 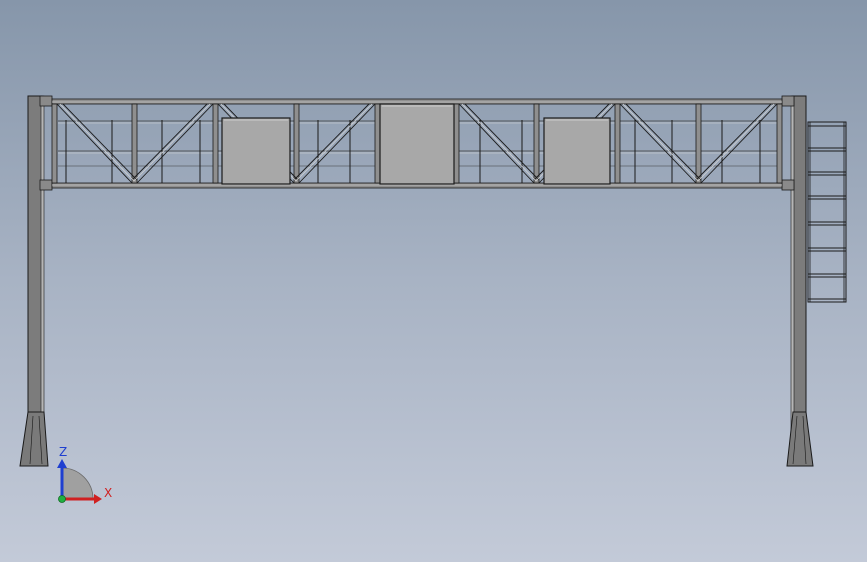 What do you see at coordinates (417, 144) in the screenshot?
I see `center-sign-panel` at bounding box center [417, 144].